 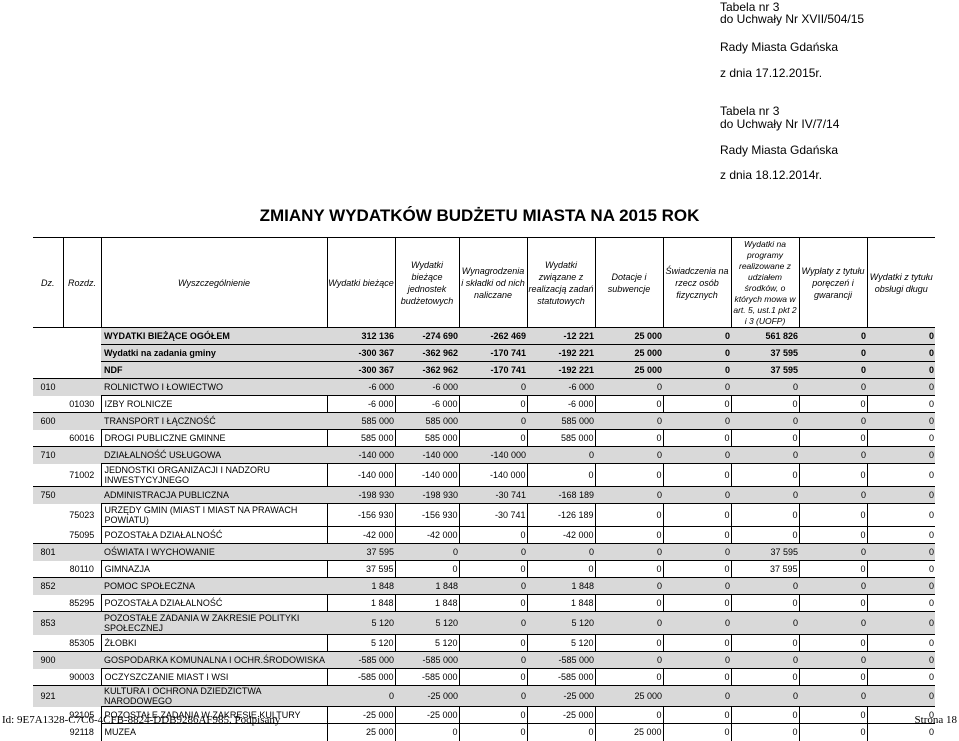 What do you see at coordinates (560, 643) in the screenshot?
I see `amount-cell: 5 120` at bounding box center [560, 643].